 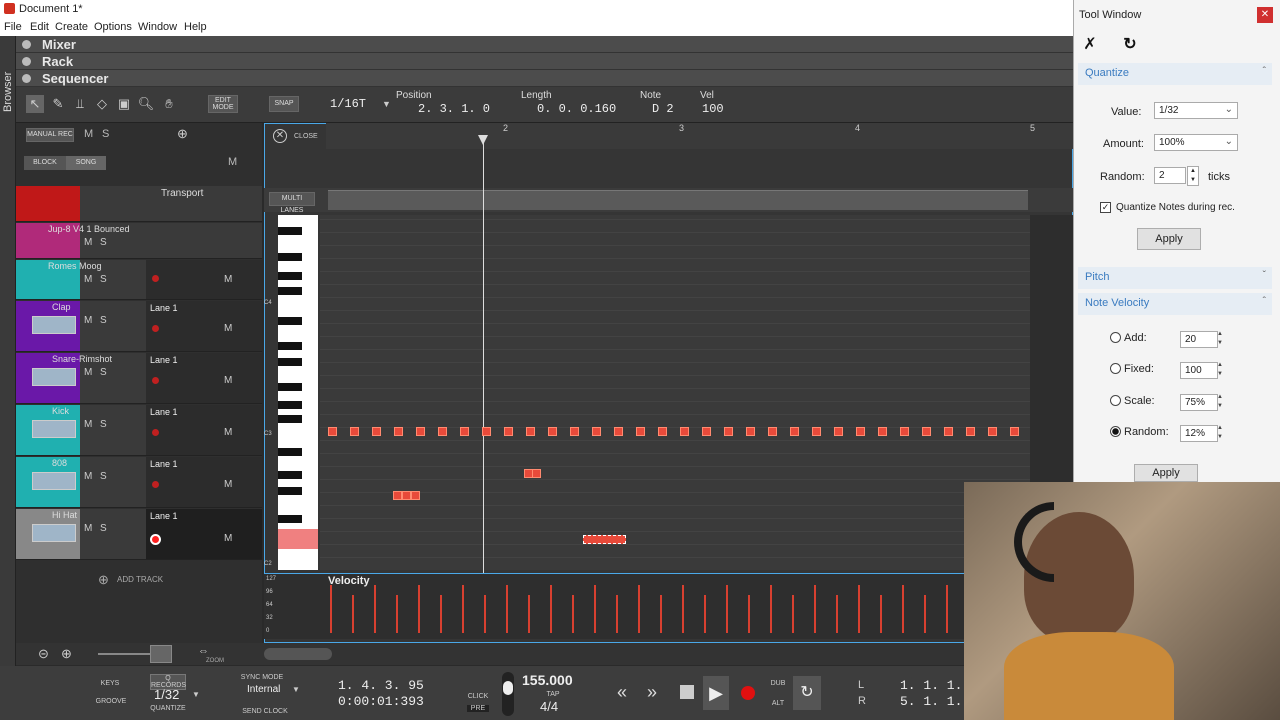 I want to click on close-label: CLOSE, so click(x=306, y=136).